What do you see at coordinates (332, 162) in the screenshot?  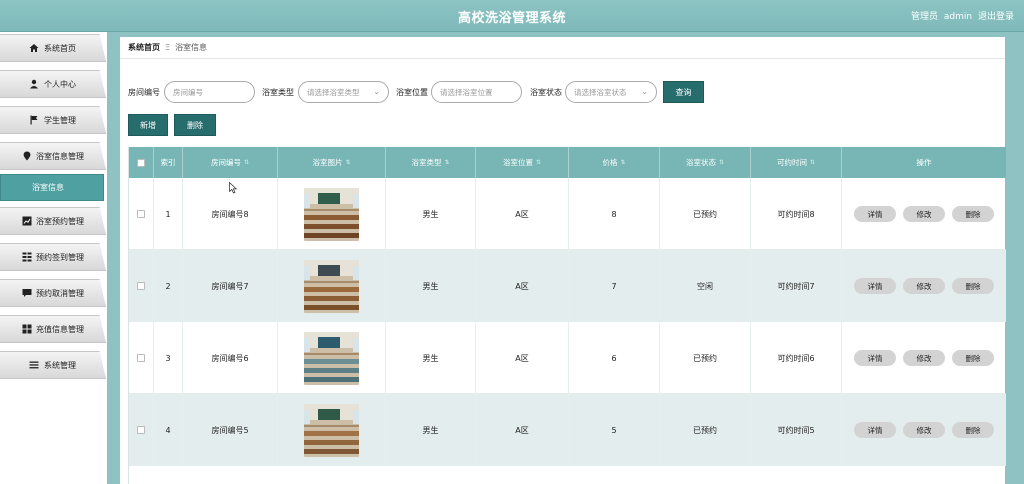 I see `column-header: 浴室图片 ⇅` at bounding box center [332, 162].